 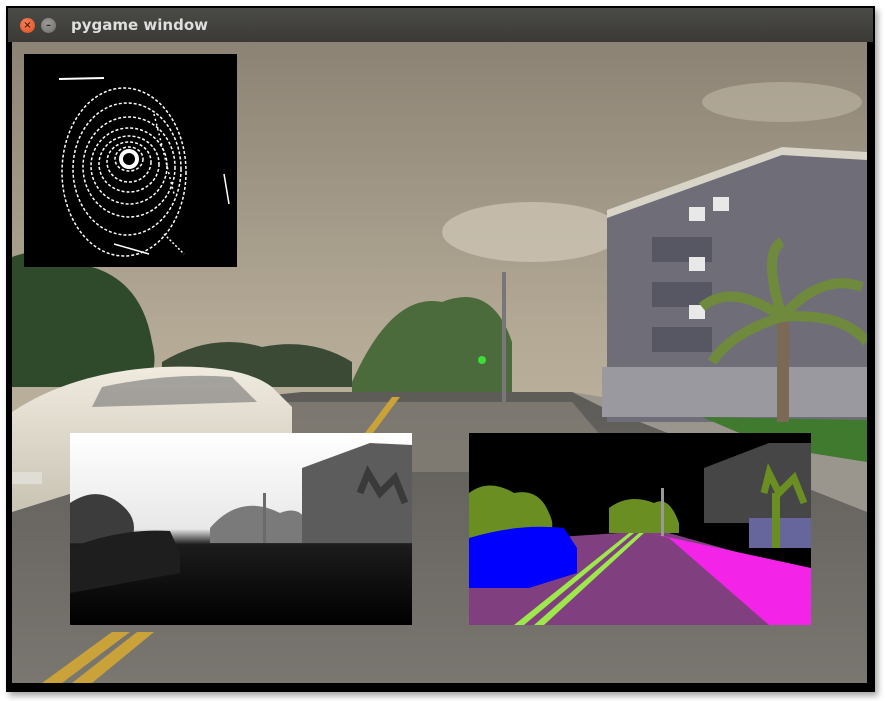 I want to click on window-title: pygame window, so click(x=139, y=25).